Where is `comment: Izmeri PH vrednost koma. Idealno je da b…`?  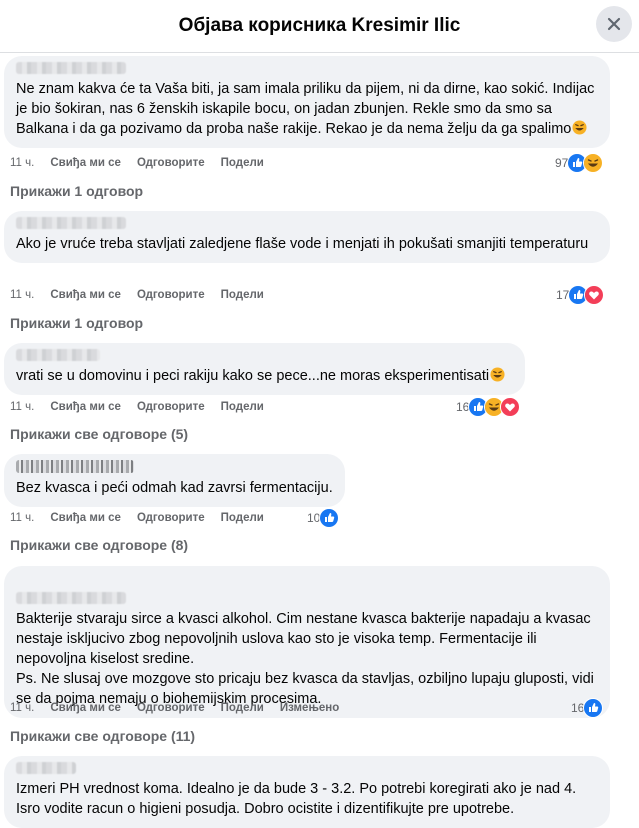
comment: Izmeri PH vrednost koma. Idealno je da b… is located at coordinates (307, 792).